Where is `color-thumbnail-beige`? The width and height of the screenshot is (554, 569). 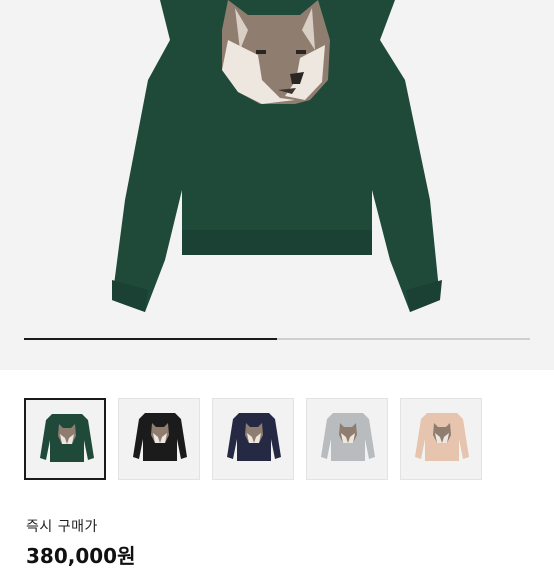 color-thumbnail-beige is located at coordinates (441, 439).